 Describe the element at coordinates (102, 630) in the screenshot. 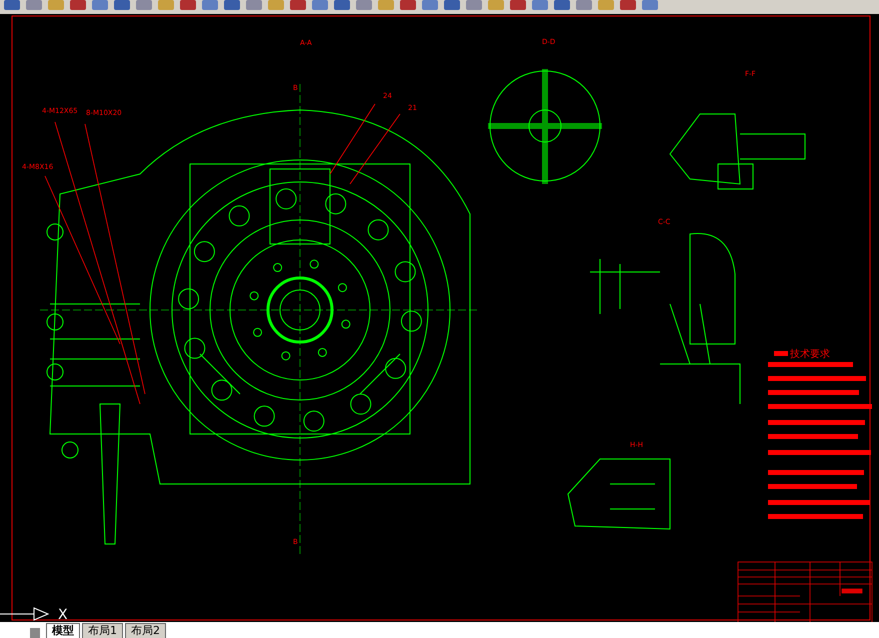

I see `layout-tab: 布局1` at that location.